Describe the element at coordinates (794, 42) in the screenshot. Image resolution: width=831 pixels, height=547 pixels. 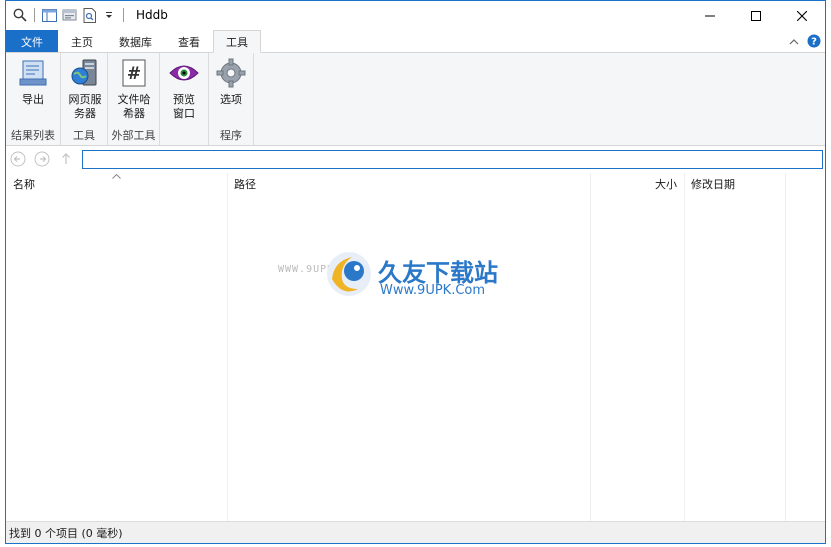
I see `collapse-ribbon-icon` at that location.